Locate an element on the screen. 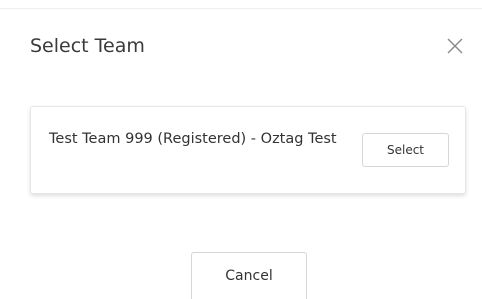  dialog-title: Select Team is located at coordinates (87, 46).